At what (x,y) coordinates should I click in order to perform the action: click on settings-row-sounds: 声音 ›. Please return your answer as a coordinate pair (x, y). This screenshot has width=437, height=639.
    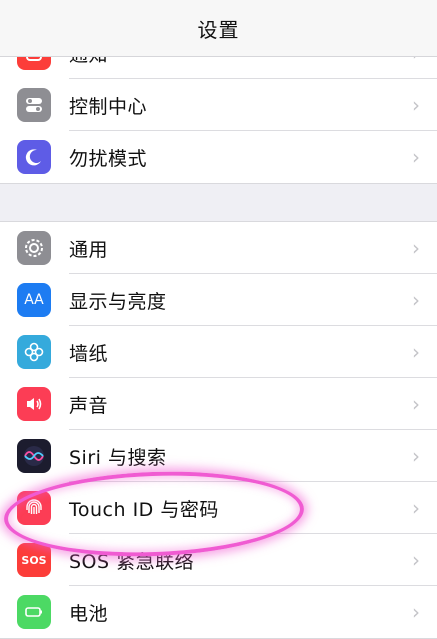
    Looking at the image, I should click on (218, 404).